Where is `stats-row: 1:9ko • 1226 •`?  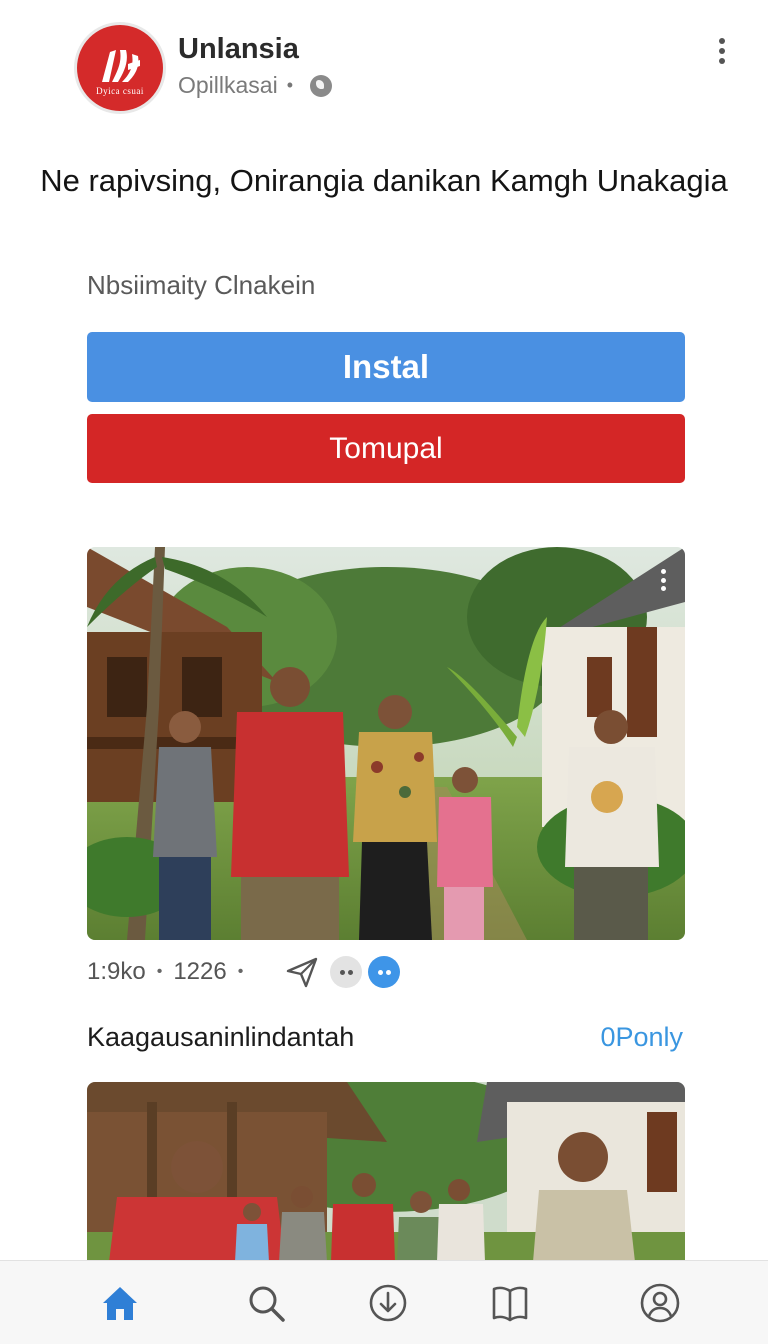
stats-row: 1:9ko • 1226 • is located at coordinates (244, 972).